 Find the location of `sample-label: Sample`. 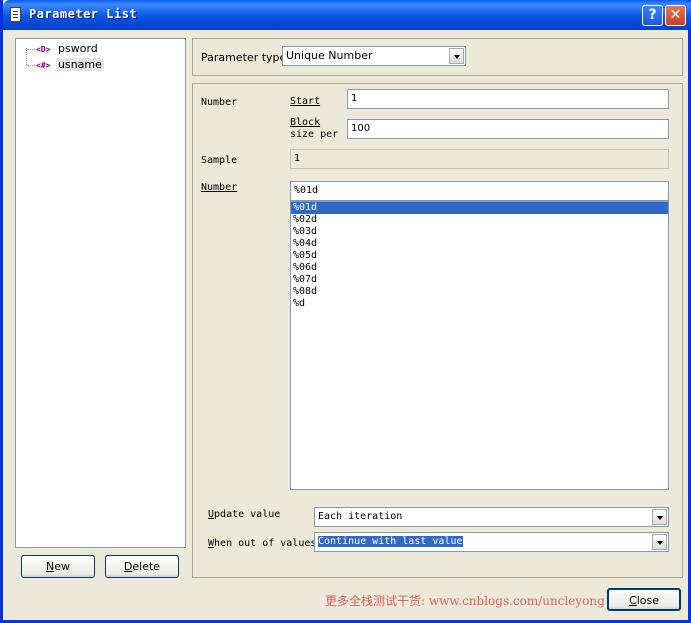

sample-label: Sample is located at coordinates (219, 160).